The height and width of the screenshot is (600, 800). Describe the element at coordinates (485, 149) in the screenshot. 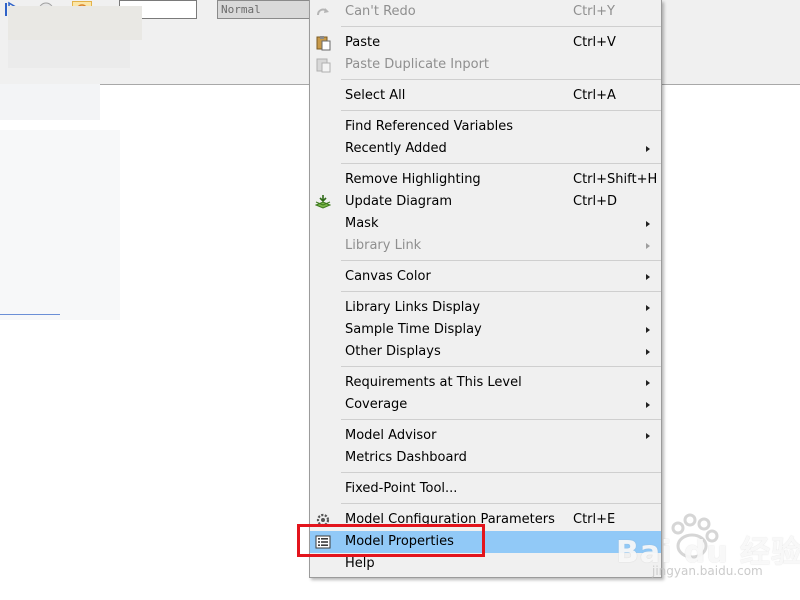

I see `menu-item-recently-added: Recently Added` at that location.